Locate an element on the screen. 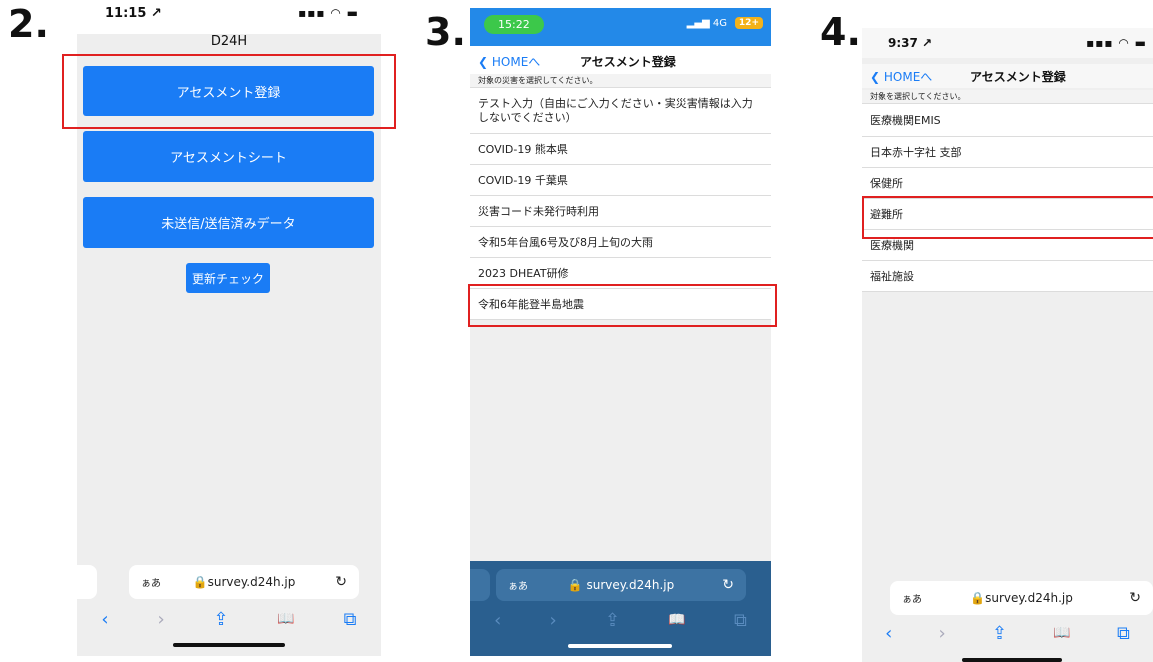 The image size is (1153, 662). unsent-sent-data-button: 未送信/送信済みデータ is located at coordinates (228, 222).